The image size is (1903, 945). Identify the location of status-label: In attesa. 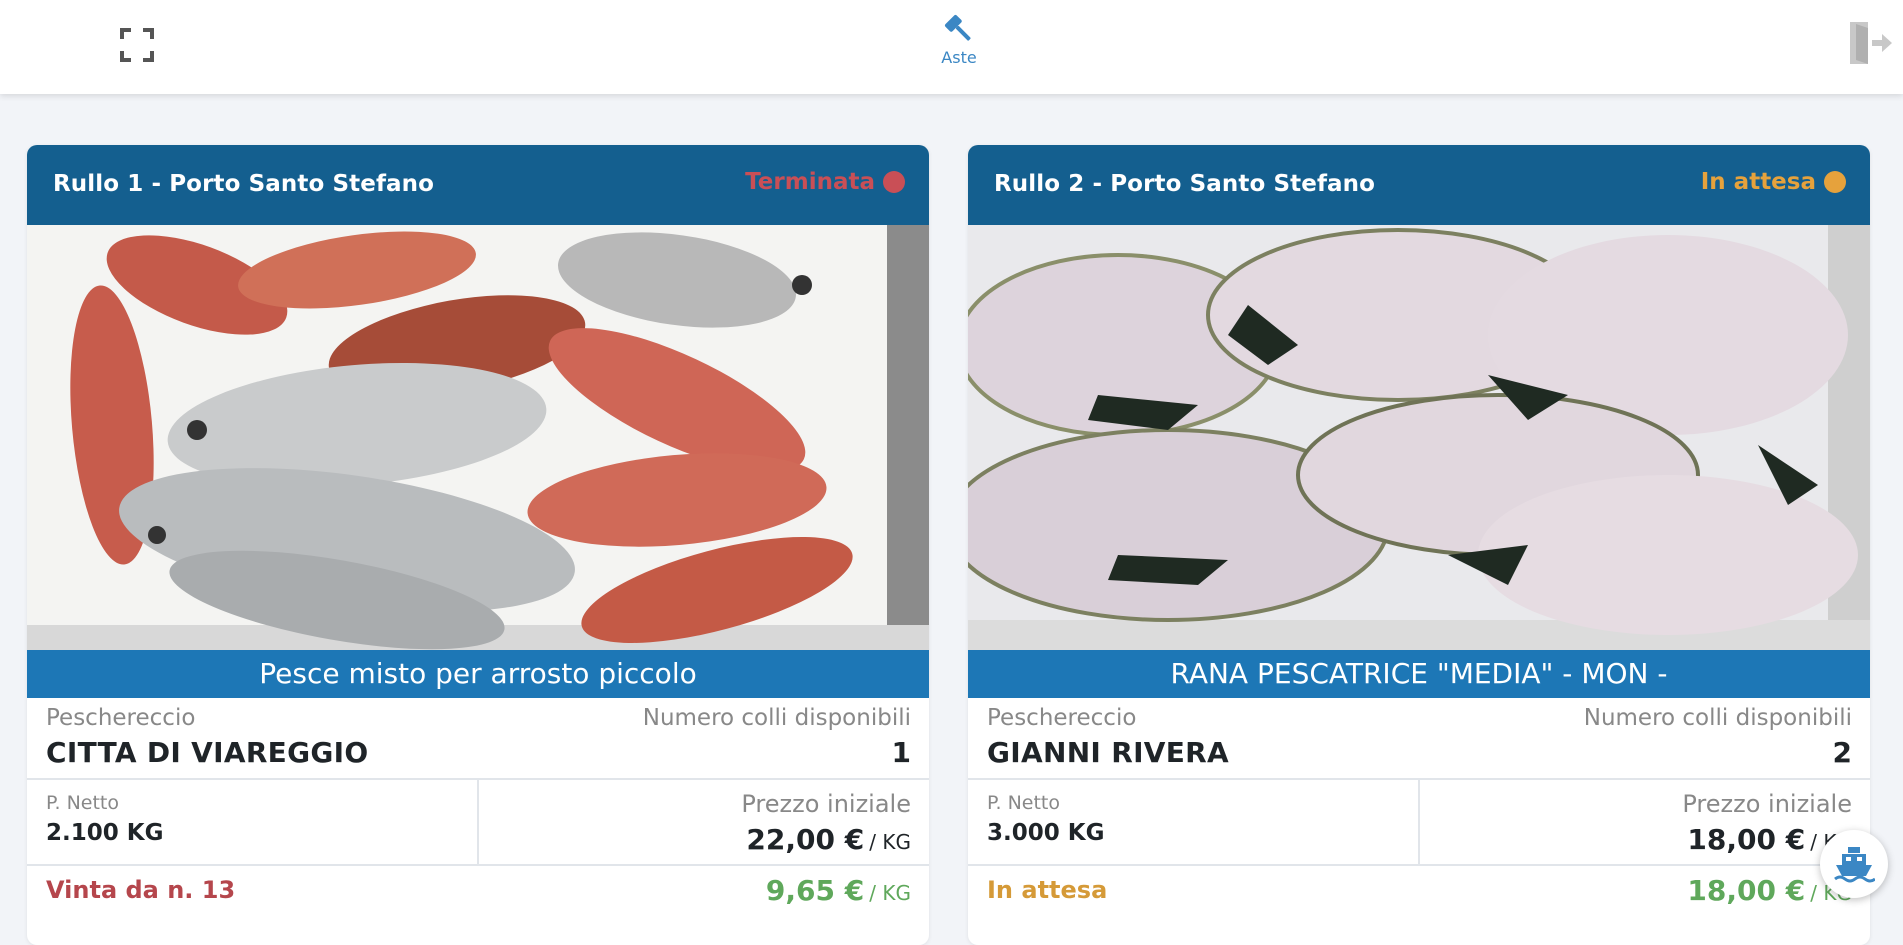
(1758, 182).